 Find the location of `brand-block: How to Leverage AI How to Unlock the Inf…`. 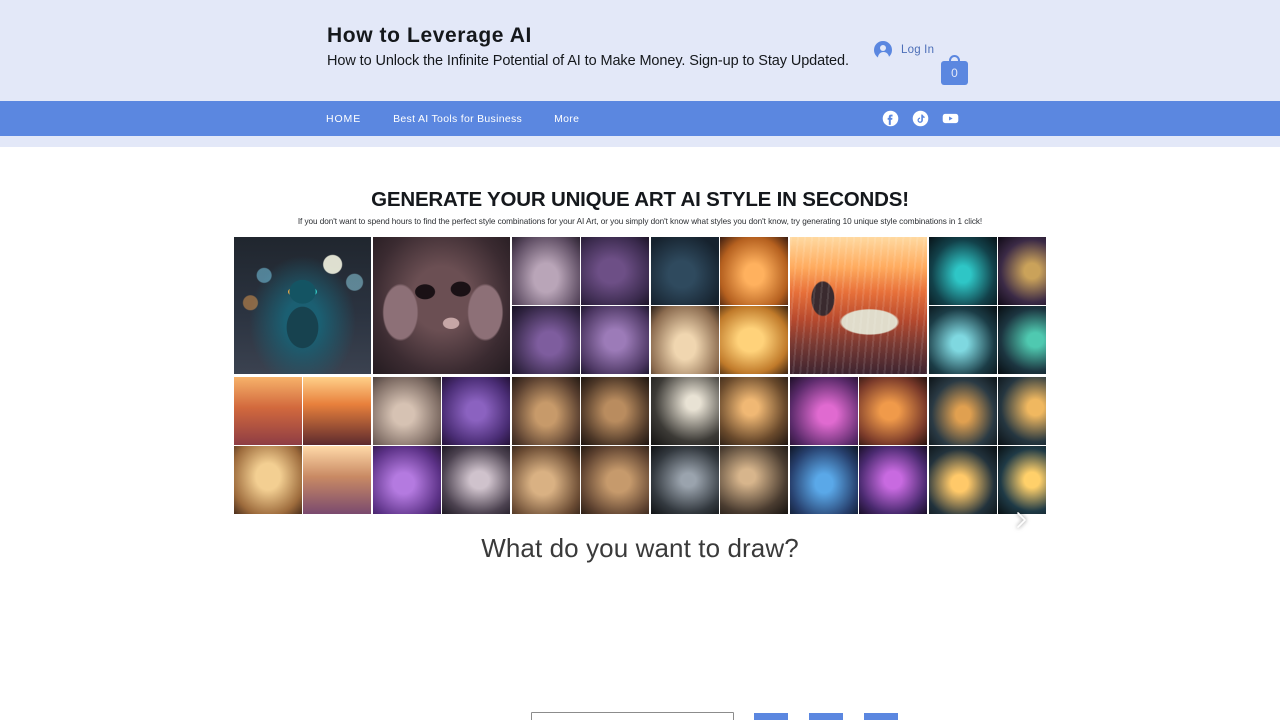

brand-block: How to Leverage AI How to Unlock the Inf… is located at coordinates (588, 47).